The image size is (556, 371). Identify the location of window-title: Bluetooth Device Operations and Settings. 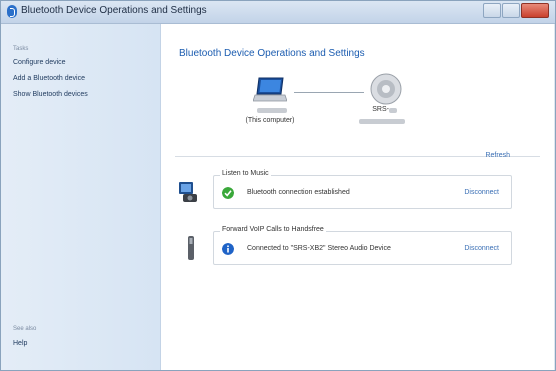
(114, 10).